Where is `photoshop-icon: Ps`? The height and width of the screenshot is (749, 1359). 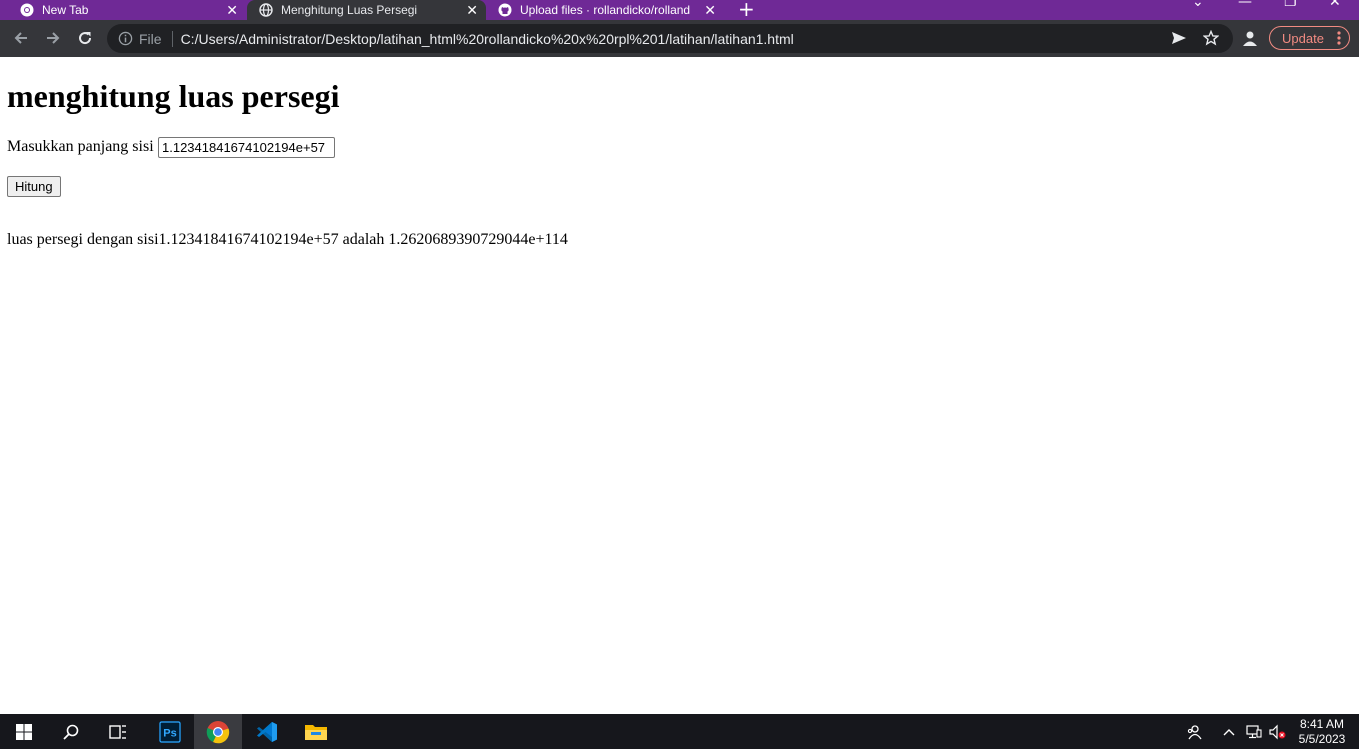
photoshop-icon: Ps is located at coordinates (170, 731).